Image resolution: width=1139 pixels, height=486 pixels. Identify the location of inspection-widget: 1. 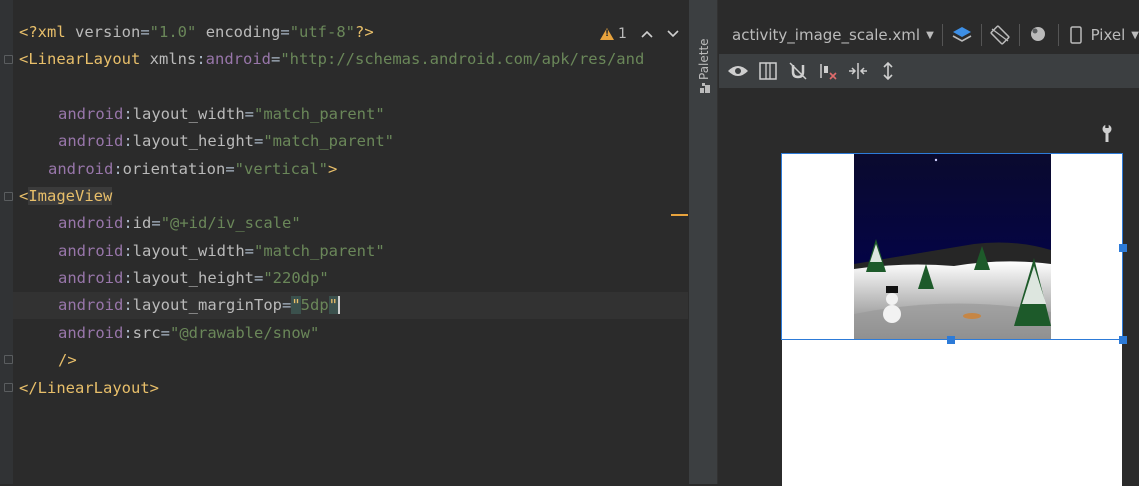
(639, 34).